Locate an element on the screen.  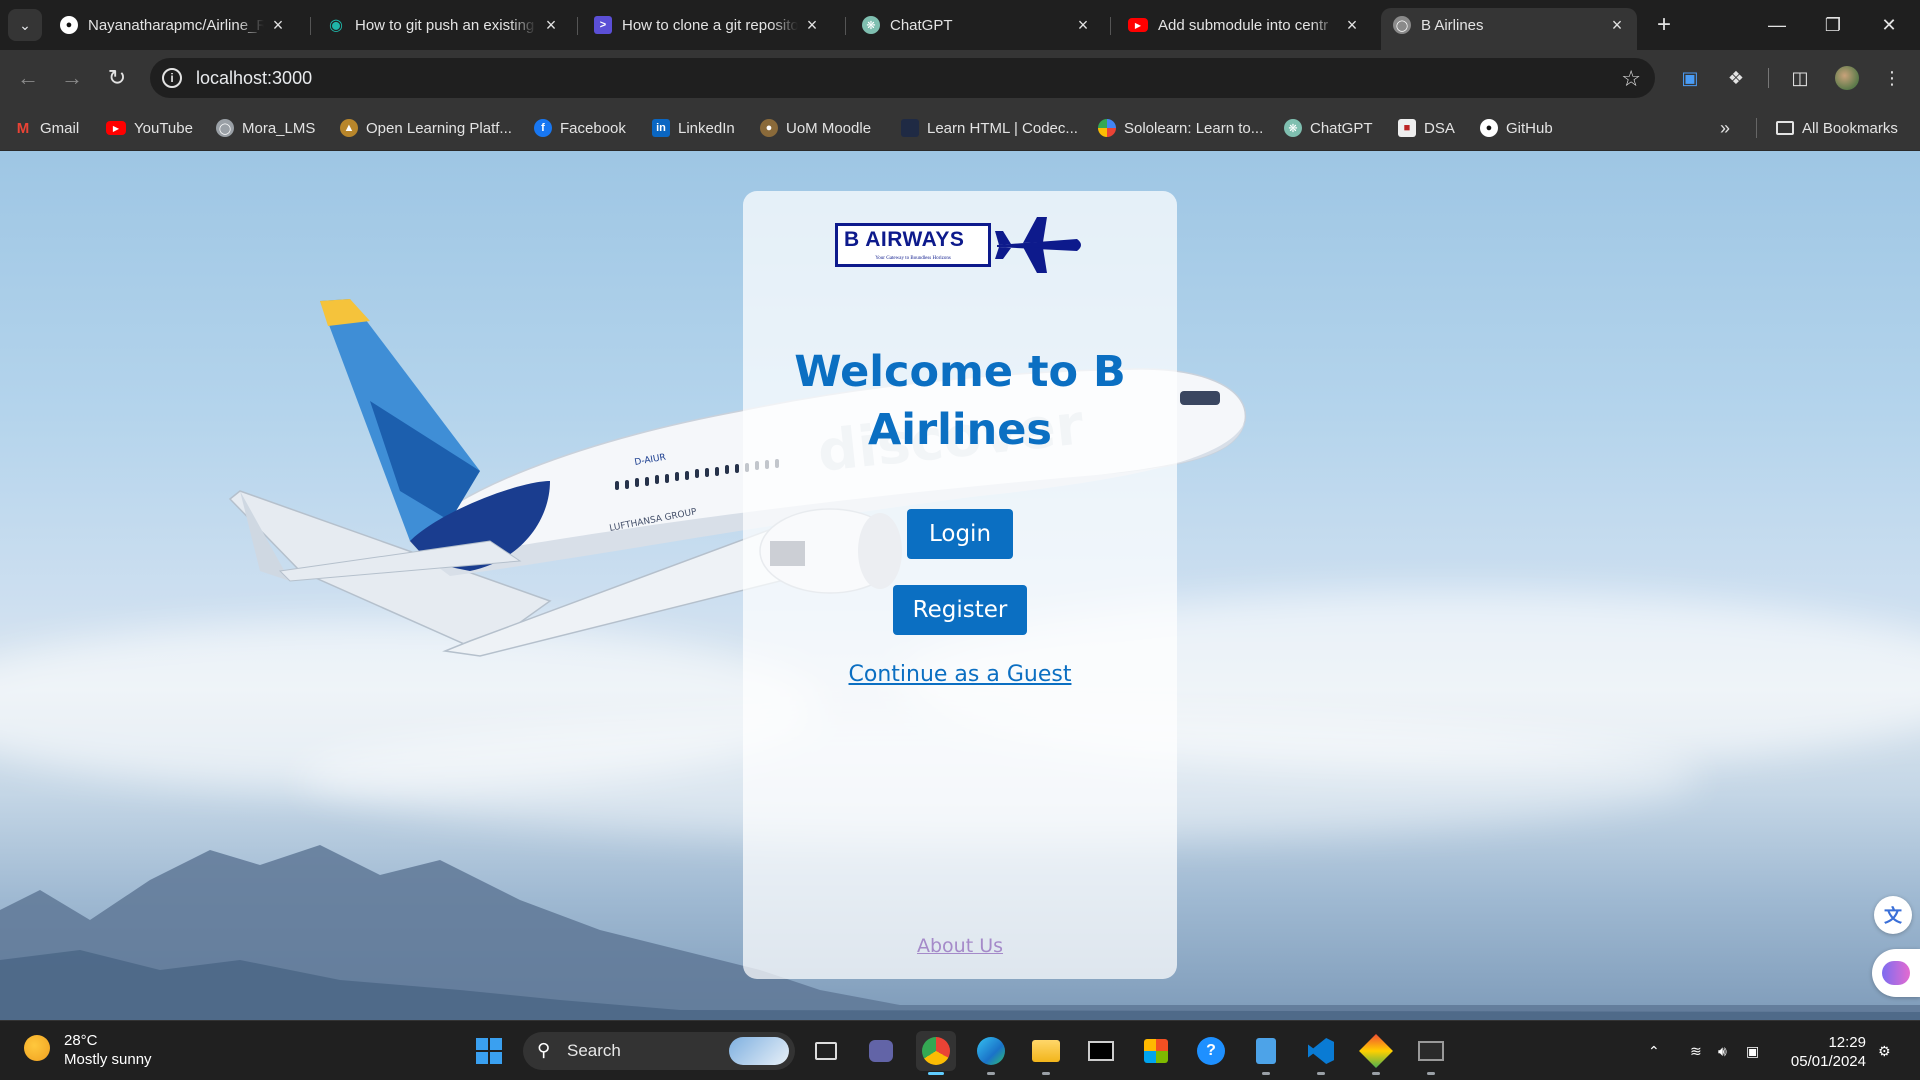
site-info-icon: i is located at coordinates (172, 78).